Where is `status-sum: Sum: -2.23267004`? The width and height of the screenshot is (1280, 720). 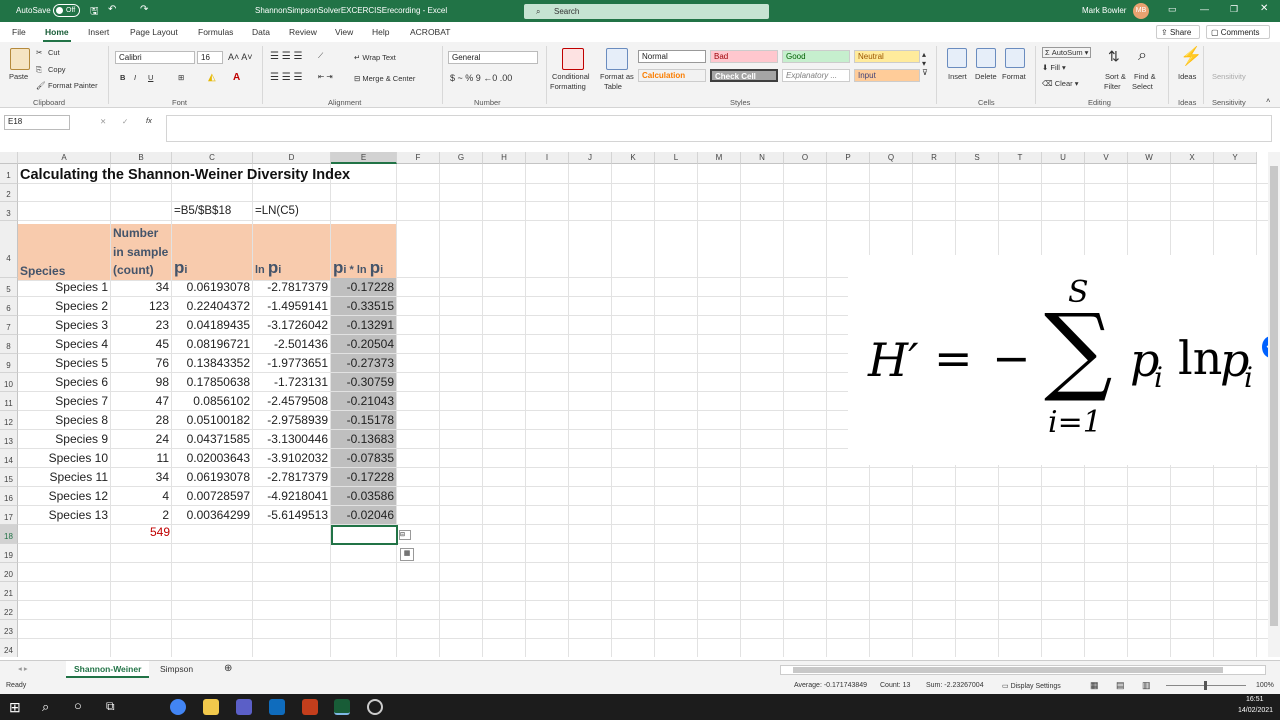
status-sum: Sum: -2.23267004 is located at coordinates (955, 685).